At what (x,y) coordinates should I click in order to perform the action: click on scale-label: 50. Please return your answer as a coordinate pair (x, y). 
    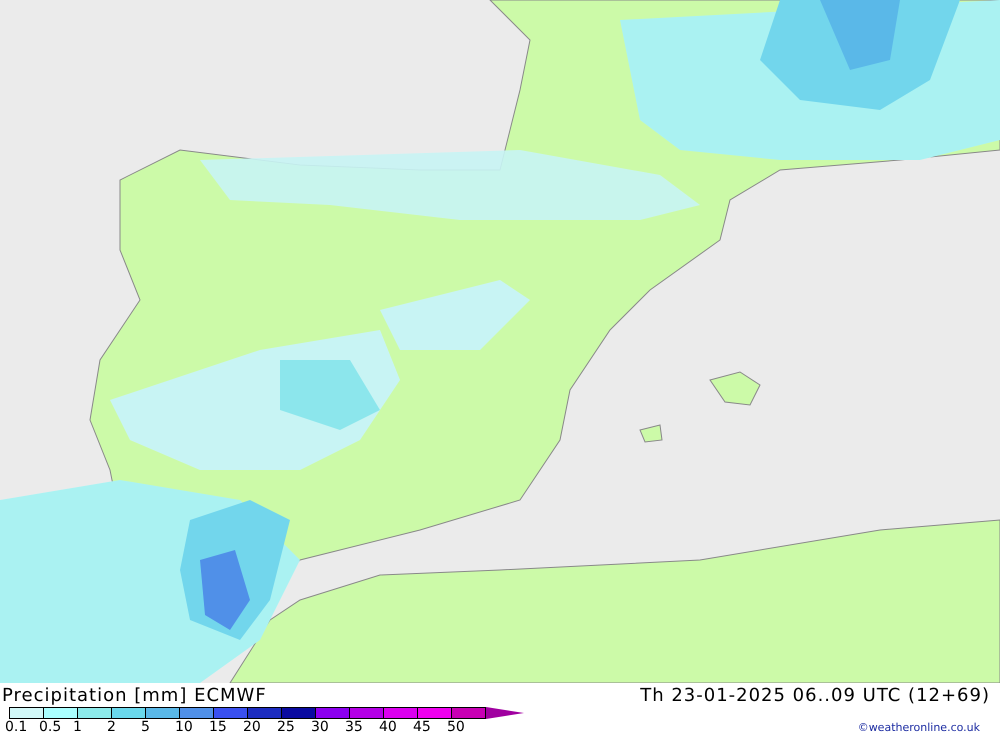
    Looking at the image, I should click on (456, 726).